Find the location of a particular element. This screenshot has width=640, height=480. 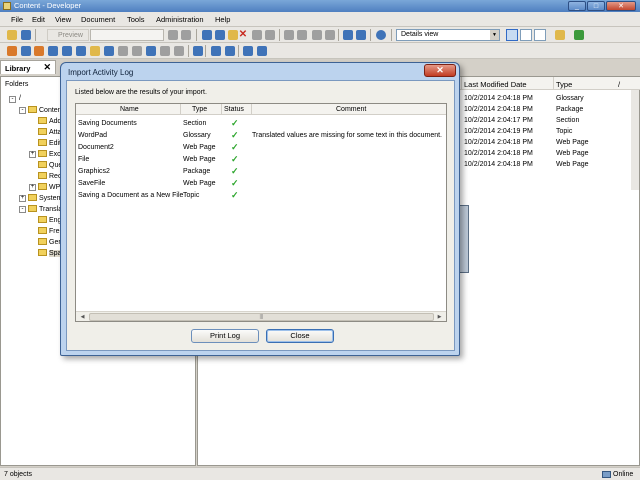

spell-check-icon is located at coordinates (361, 35).